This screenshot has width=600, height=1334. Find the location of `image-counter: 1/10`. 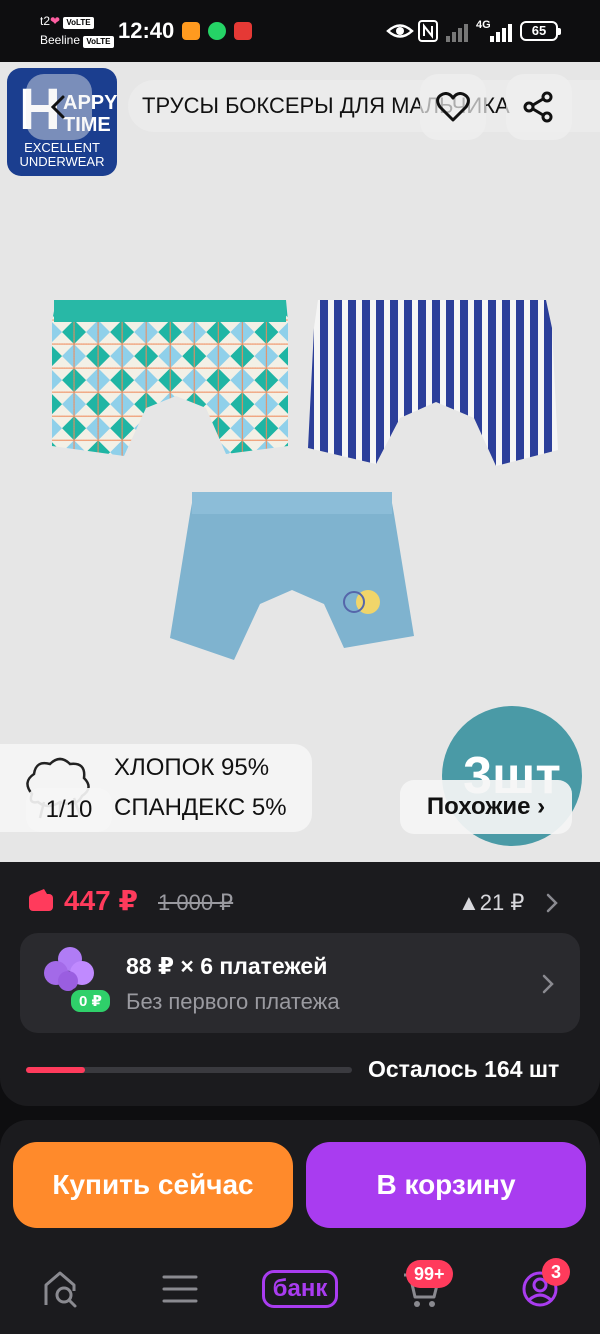

image-counter: 1/10 is located at coordinates (69, 810).